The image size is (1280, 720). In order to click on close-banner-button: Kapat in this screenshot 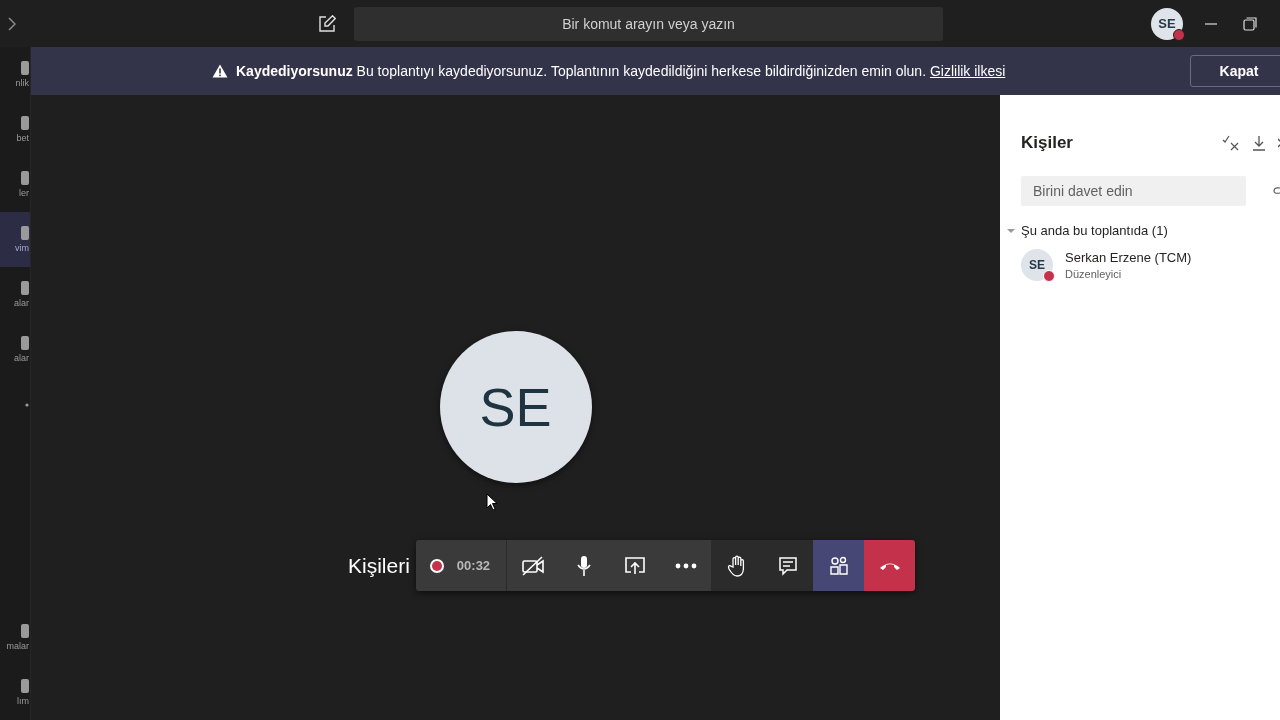, I will do `click(1235, 71)`.